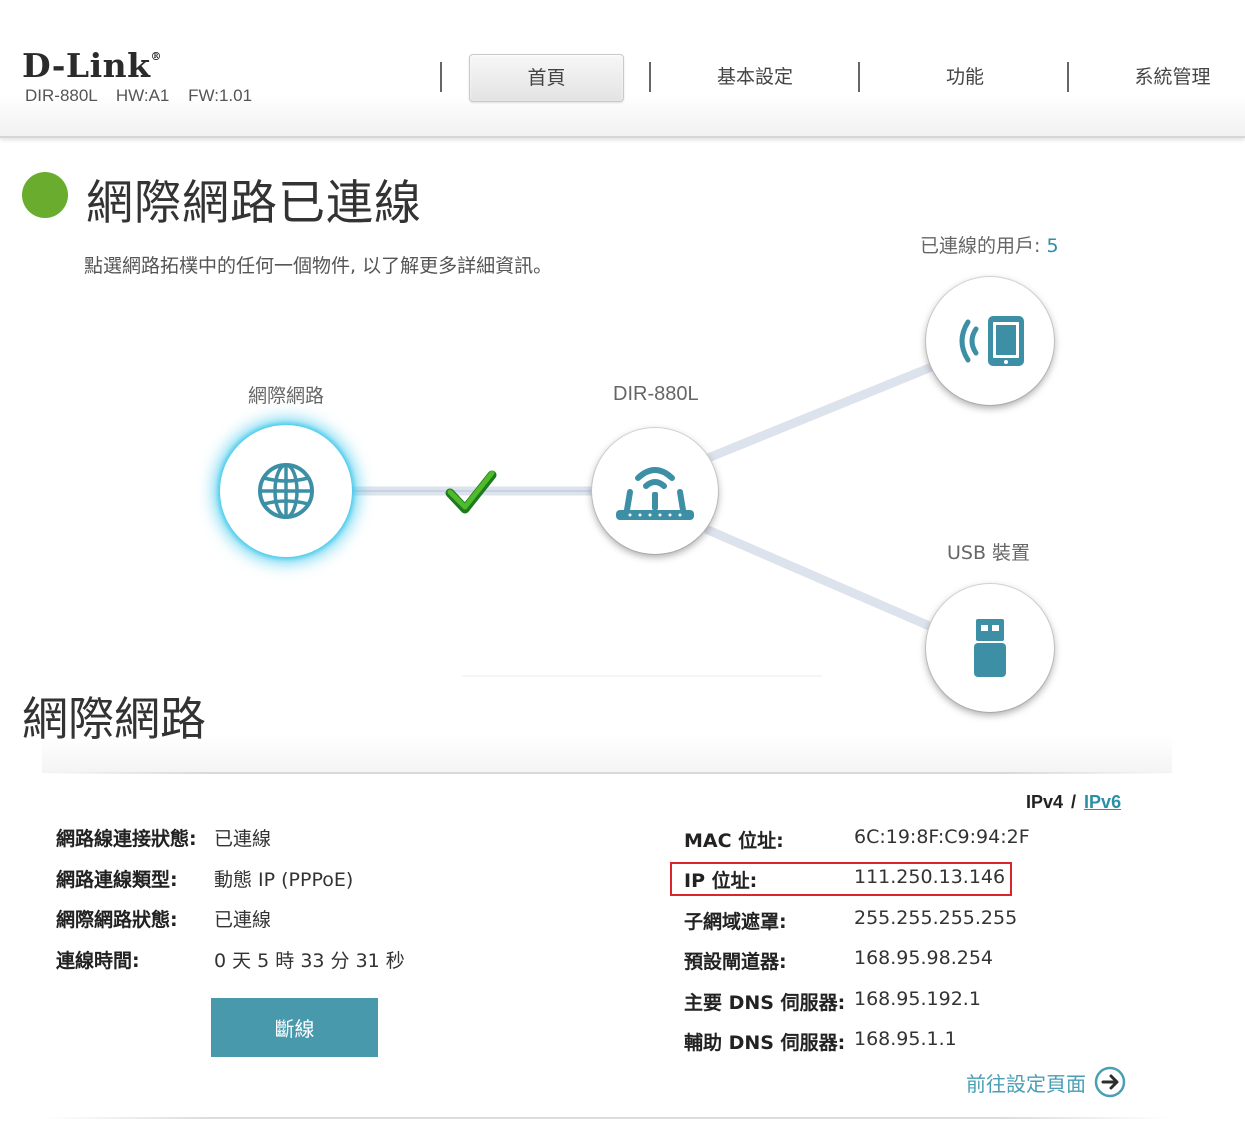 This screenshot has height=1121, width=1245. I want to click on link-router-usb, so click(821, 579).